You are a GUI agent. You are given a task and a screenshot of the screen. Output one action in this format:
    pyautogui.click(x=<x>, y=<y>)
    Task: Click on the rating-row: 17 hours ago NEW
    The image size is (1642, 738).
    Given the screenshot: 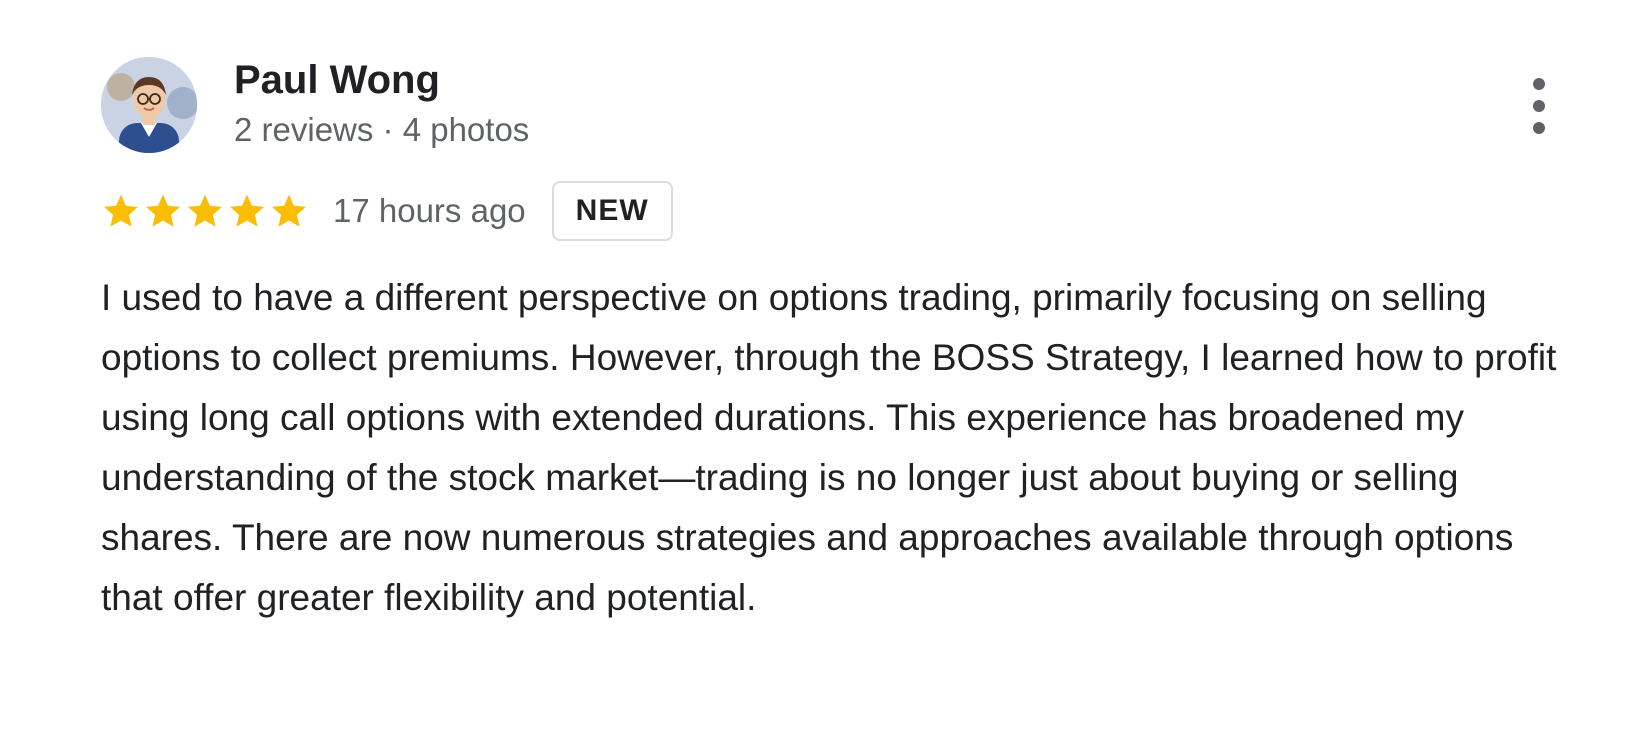 What is the action you would take?
    pyautogui.click(x=387, y=211)
    